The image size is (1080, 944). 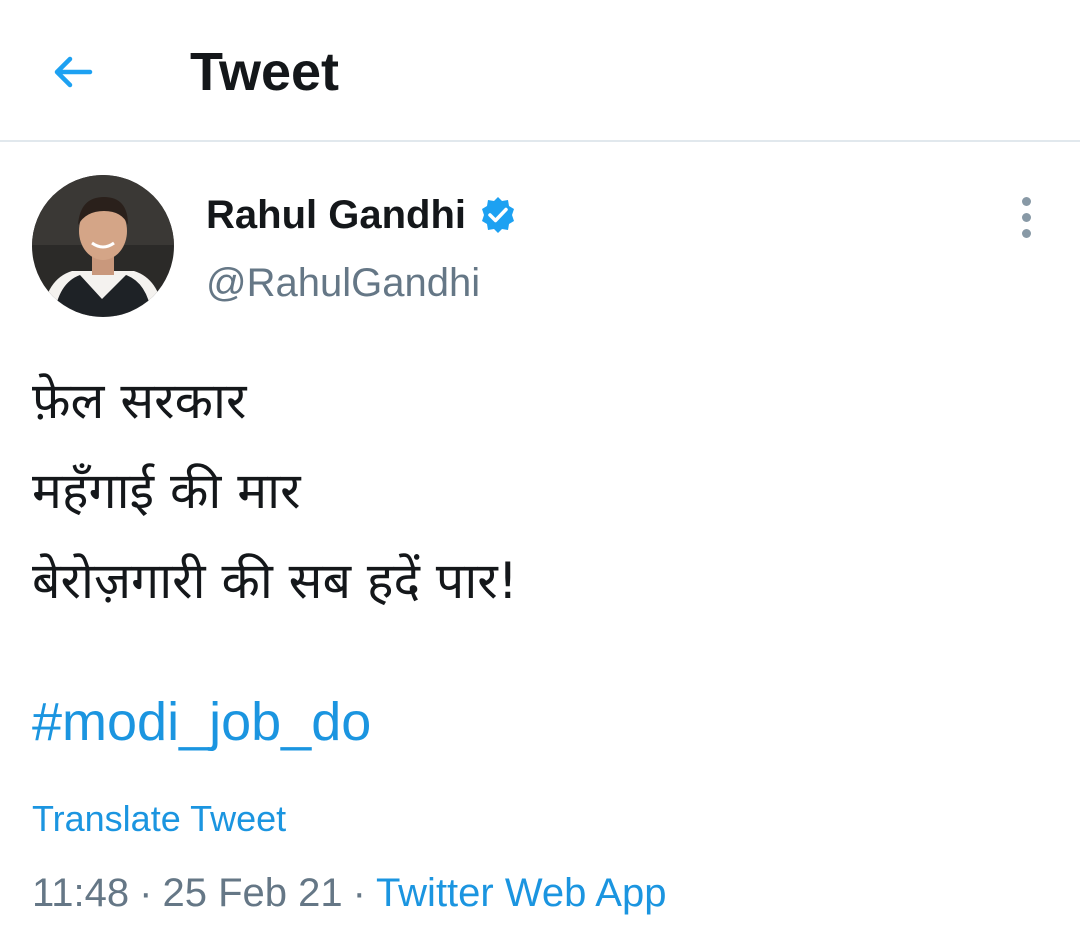 I want to click on translate-tweet-link: Translate Tweet, so click(x=159, y=819).